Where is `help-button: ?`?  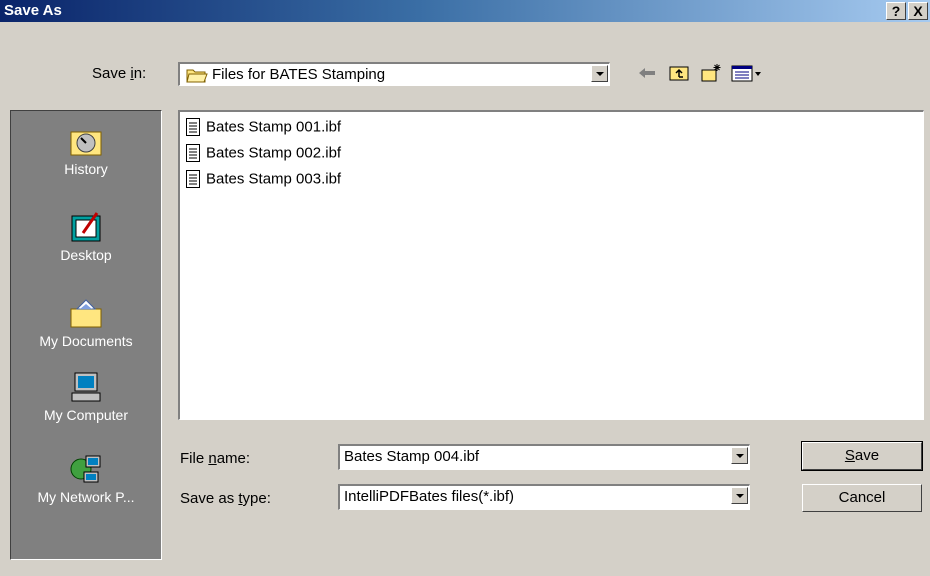
help-button: ? is located at coordinates (896, 11).